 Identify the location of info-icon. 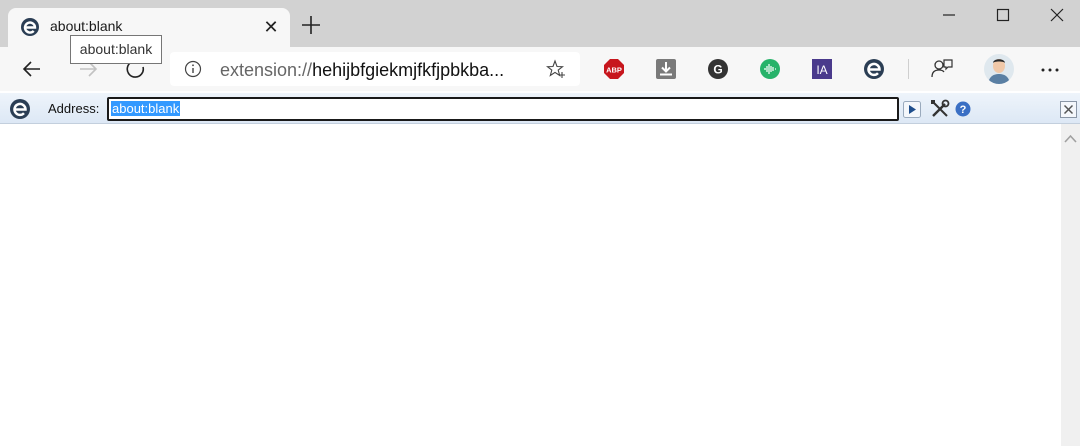
(193, 69).